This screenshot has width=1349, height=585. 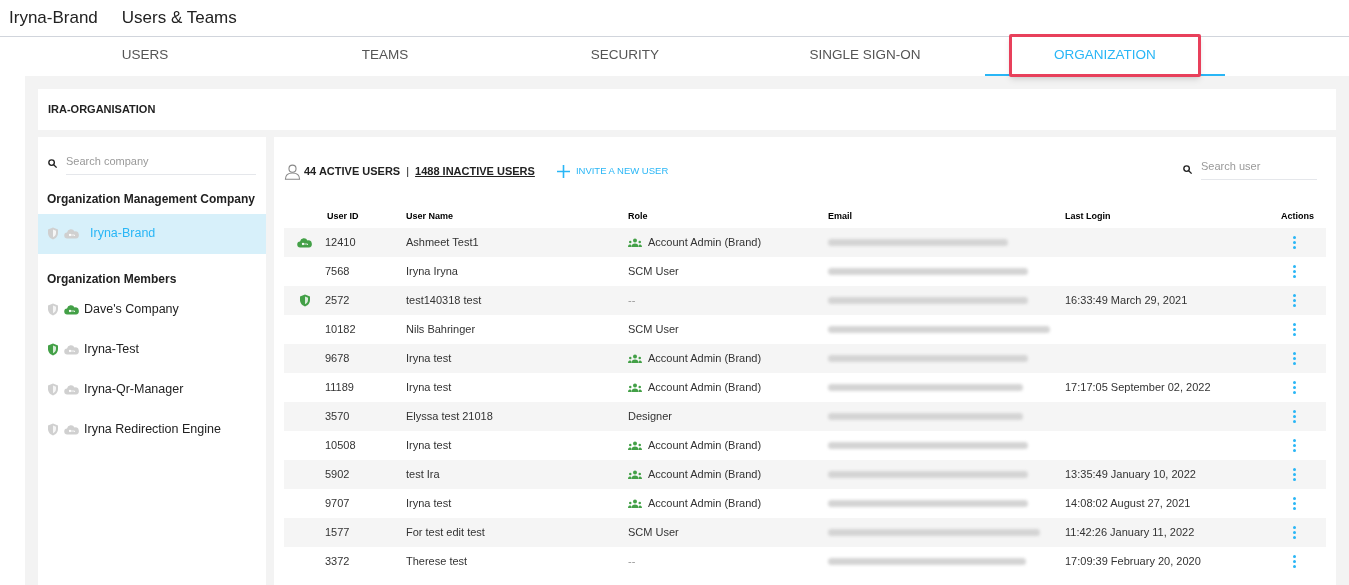 What do you see at coordinates (179, 18) in the screenshot?
I see `page-title: Users & Teams` at bounding box center [179, 18].